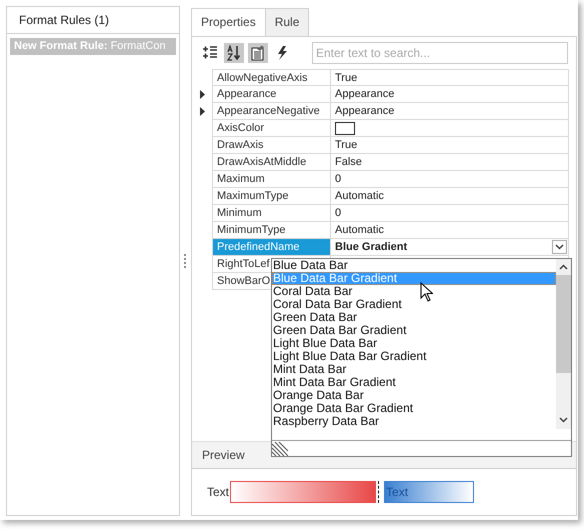  I want to click on property-value: Blue Gradient, so click(443, 247).